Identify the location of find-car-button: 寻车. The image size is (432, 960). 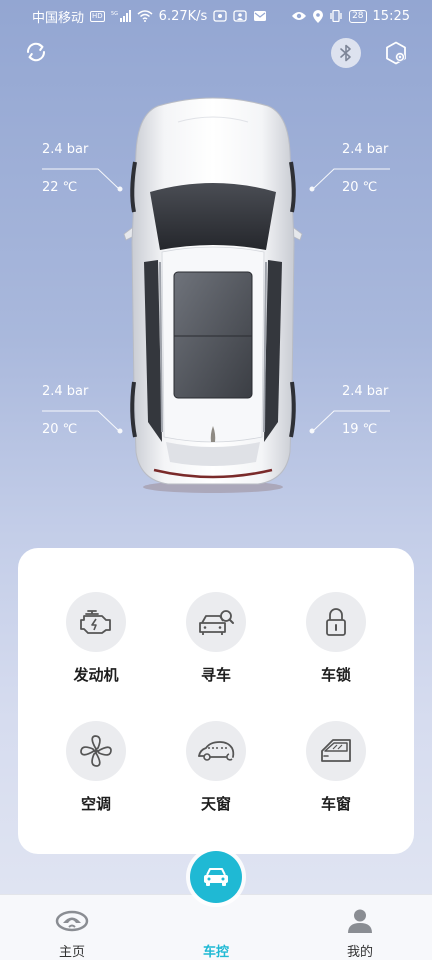
(216, 638).